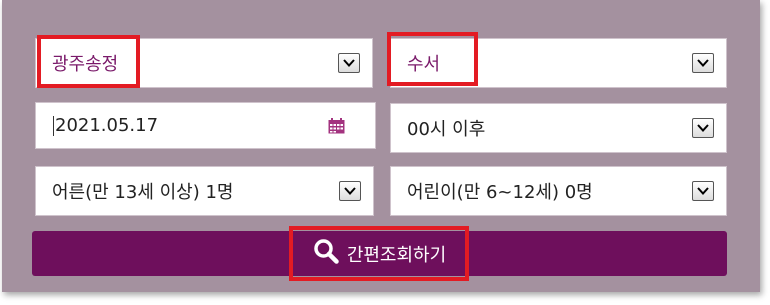  What do you see at coordinates (204, 63) in the screenshot?
I see `departure-station-select: 광주송정` at bounding box center [204, 63].